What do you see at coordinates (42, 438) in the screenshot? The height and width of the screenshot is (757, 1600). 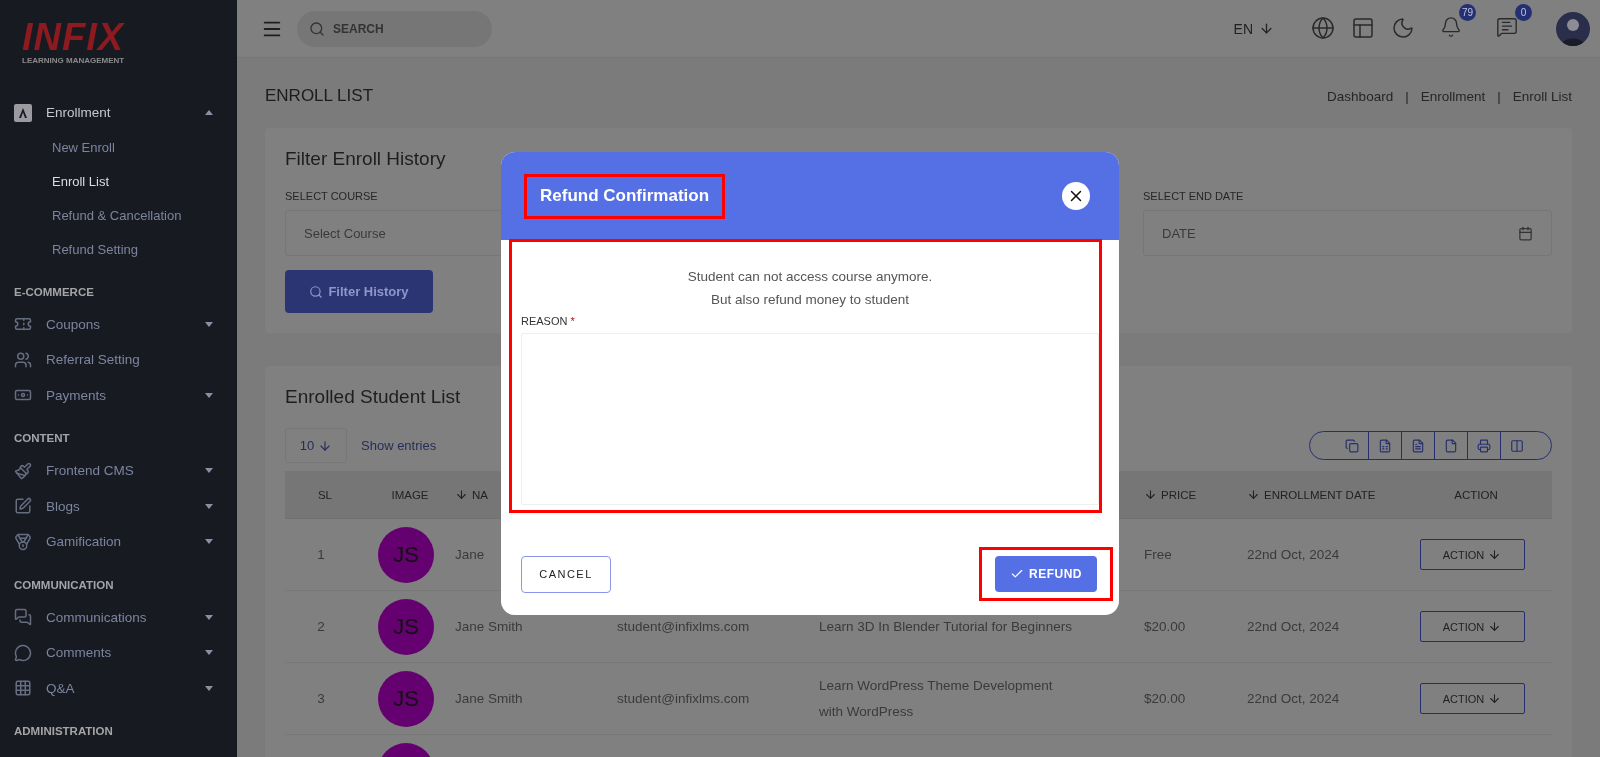 I see `section-heading: CONTENT` at bounding box center [42, 438].